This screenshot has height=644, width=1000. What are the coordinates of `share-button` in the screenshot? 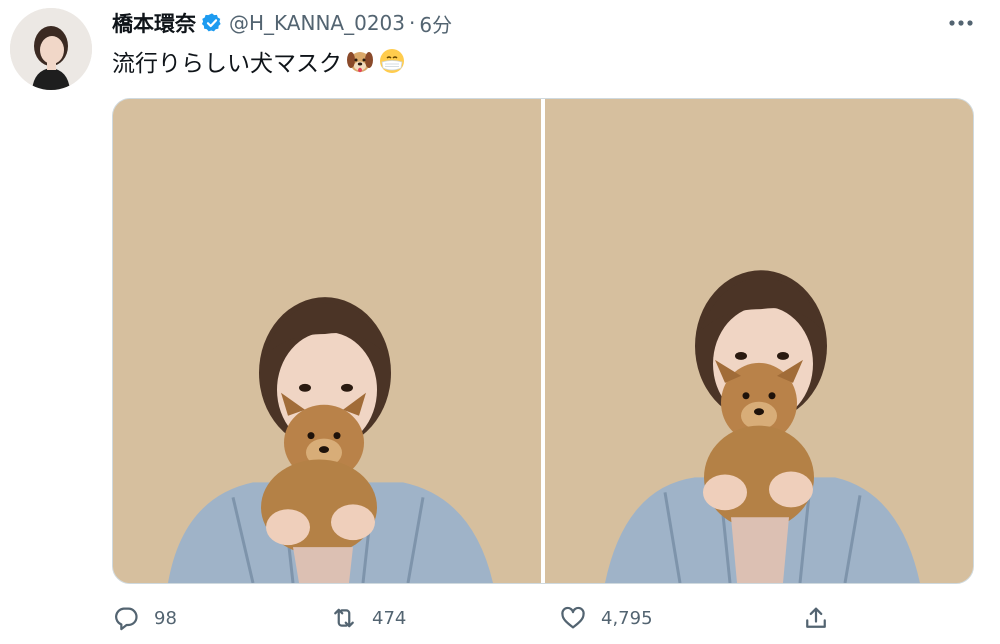 It's located at (823, 618).